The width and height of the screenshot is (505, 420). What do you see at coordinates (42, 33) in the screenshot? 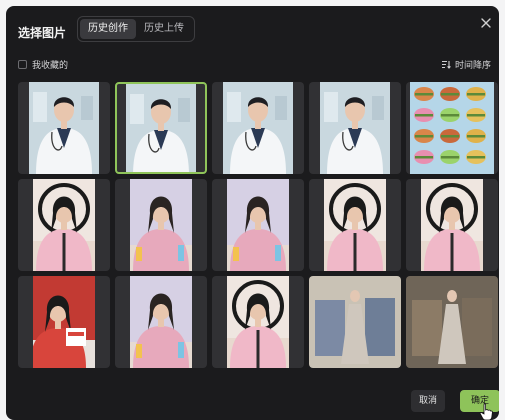
I see `dialog-title: 选择图片` at bounding box center [42, 33].